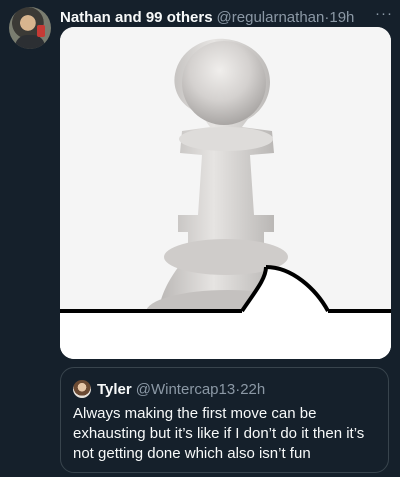 This screenshot has height=477, width=400. I want to click on author-name: Nathan and 99 others, so click(136, 17).